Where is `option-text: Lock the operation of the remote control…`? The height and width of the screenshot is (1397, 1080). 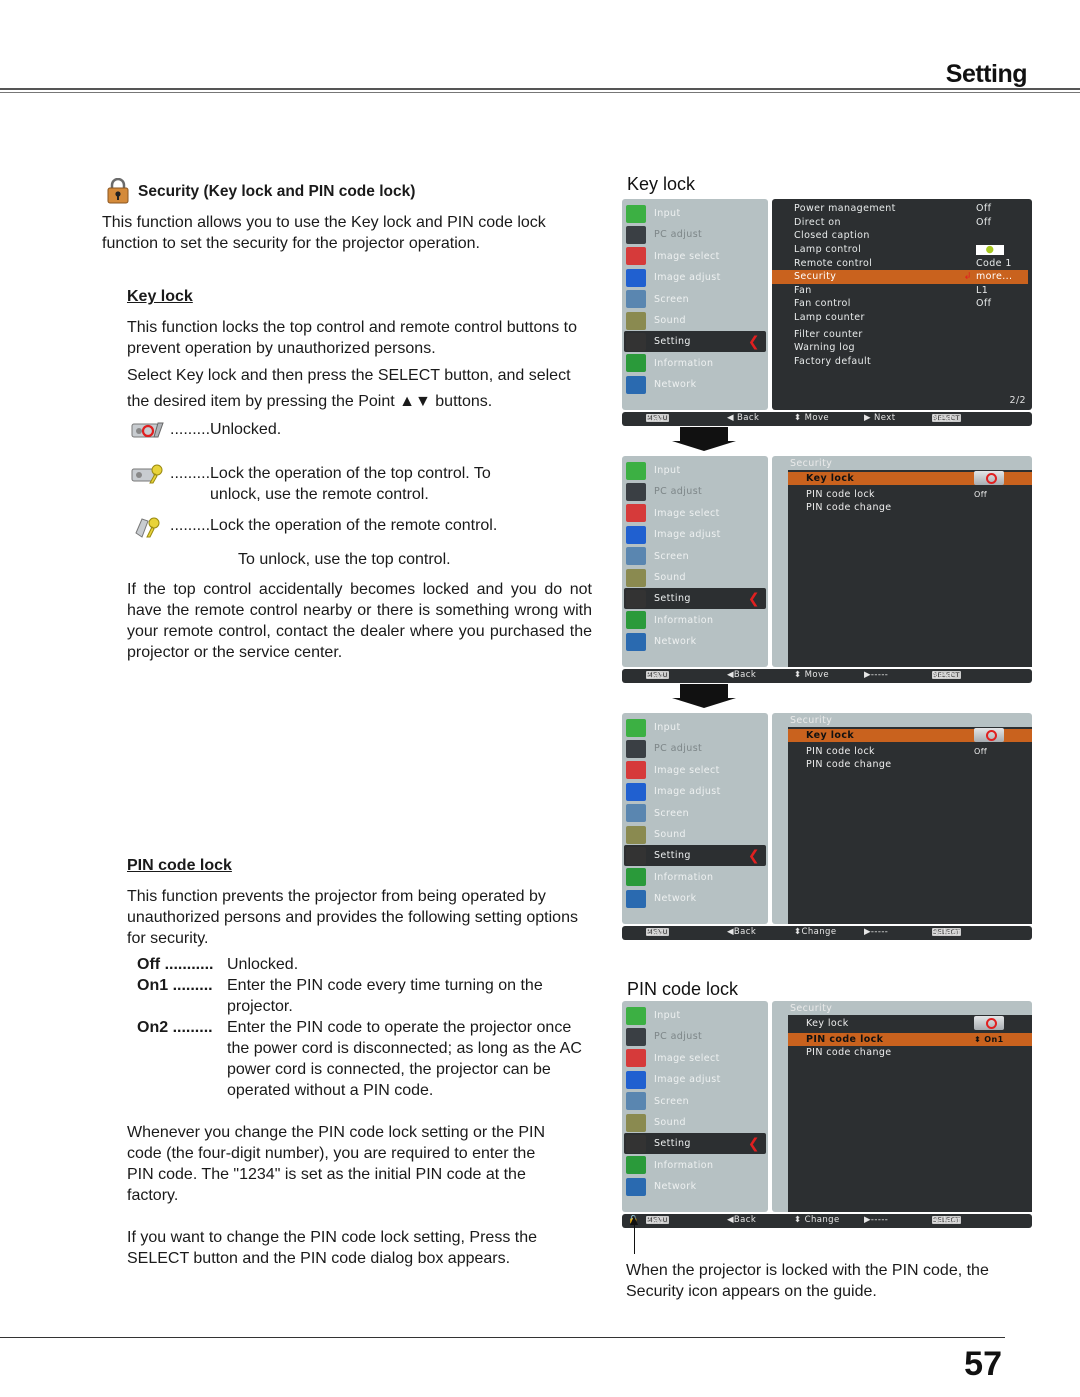
option-text: Lock the operation of the remote control… is located at coordinates (354, 525).